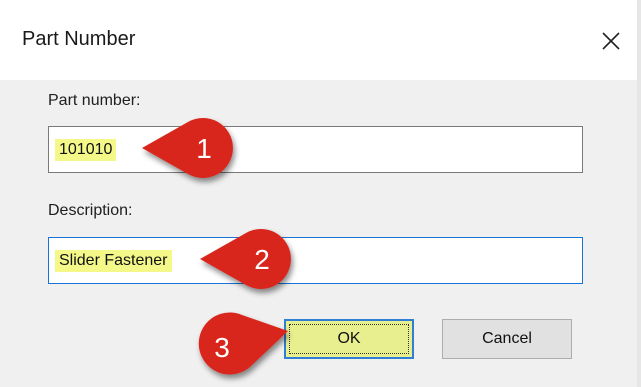  What do you see at coordinates (94, 100) in the screenshot?
I see `part-number-label: Part number:` at bounding box center [94, 100].